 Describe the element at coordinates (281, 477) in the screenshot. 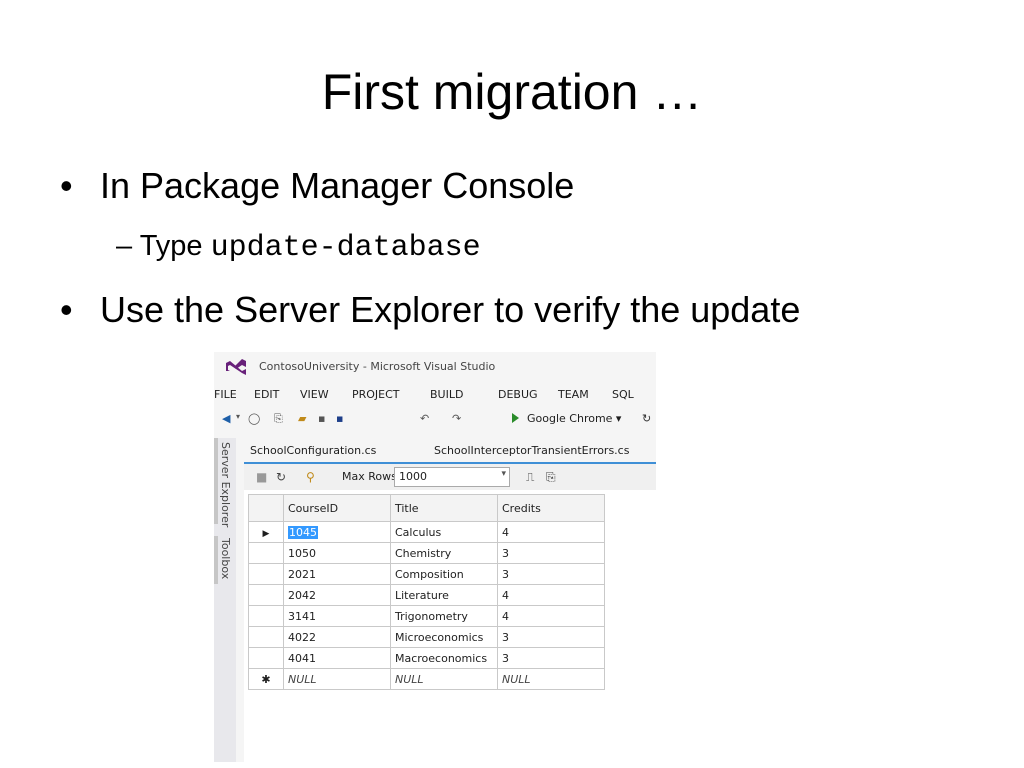

I see `refresh-data-icon: ↻` at that location.